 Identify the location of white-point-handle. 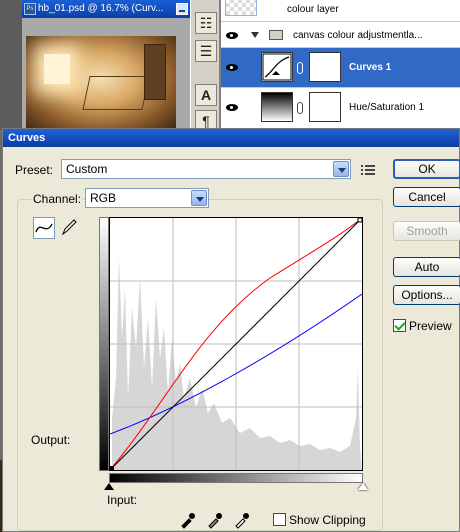
(360, 220).